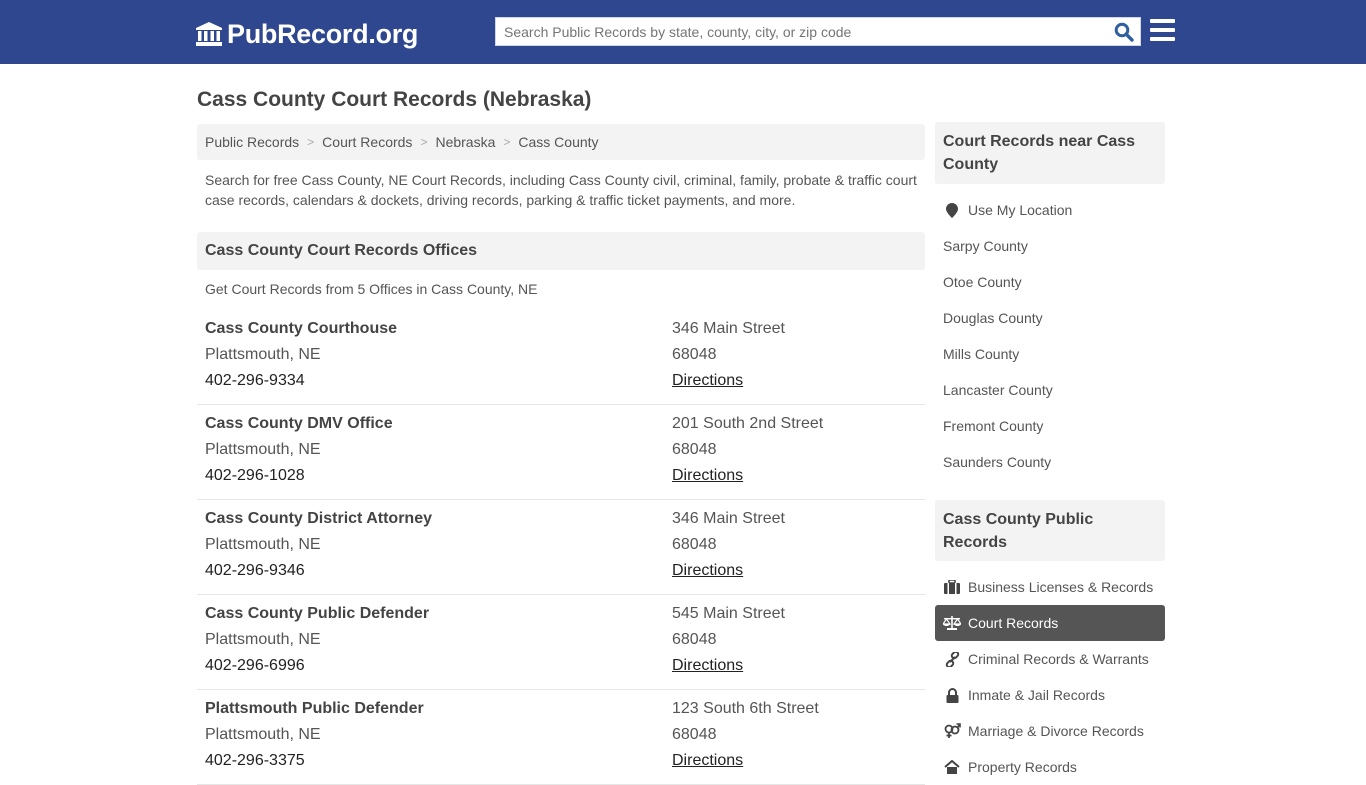  I want to click on briefcase-icon, so click(952, 587).